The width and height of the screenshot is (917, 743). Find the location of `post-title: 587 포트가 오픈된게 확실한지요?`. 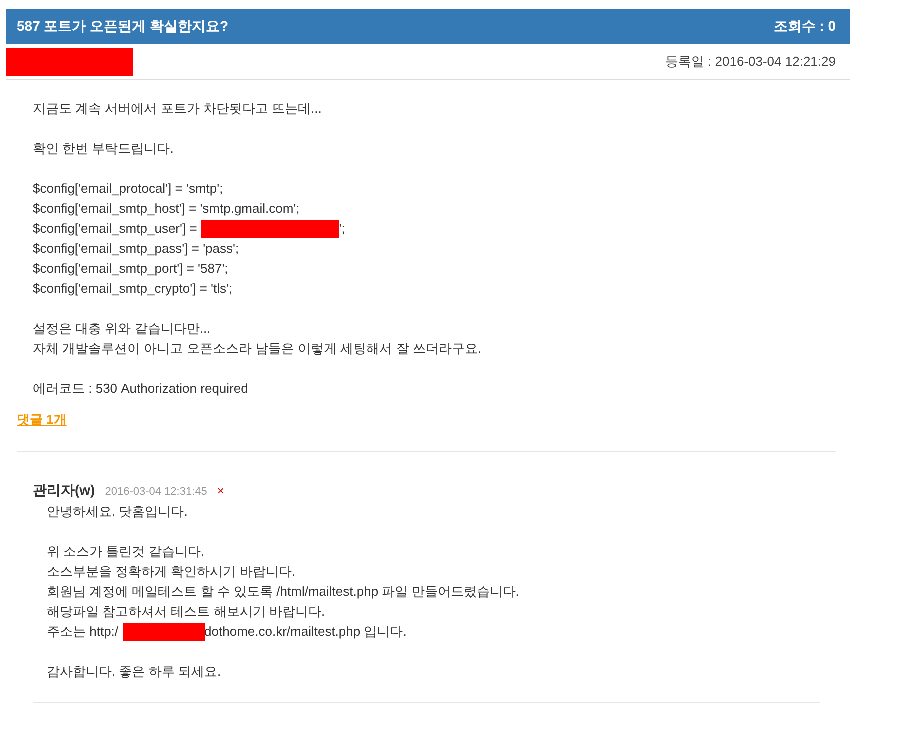

post-title: 587 포트가 오픈된게 확실한지요? is located at coordinates (123, 27).